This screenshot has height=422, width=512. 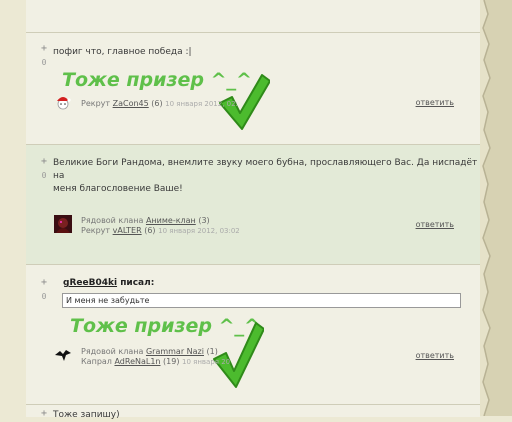 What do you see at coordinates (122, 52) in the screenshot?
I see `comment-text: пофиг что, главное победа :|` at bounding box center [122, 52].